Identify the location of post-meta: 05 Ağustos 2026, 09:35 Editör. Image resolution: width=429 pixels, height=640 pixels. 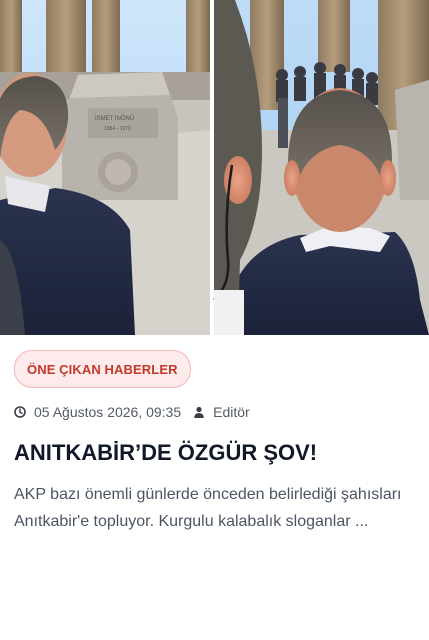
(138, 412).